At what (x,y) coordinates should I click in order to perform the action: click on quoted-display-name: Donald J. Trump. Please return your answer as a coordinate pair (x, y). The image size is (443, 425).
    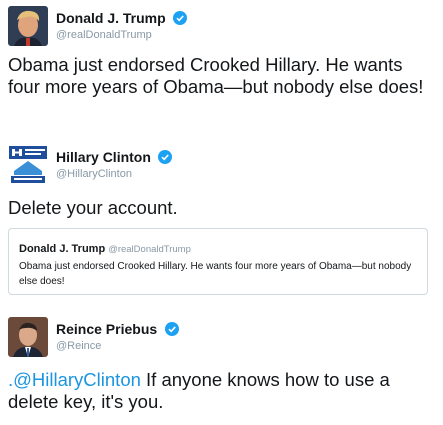
    Looking at the image, I should click on (62, 249).